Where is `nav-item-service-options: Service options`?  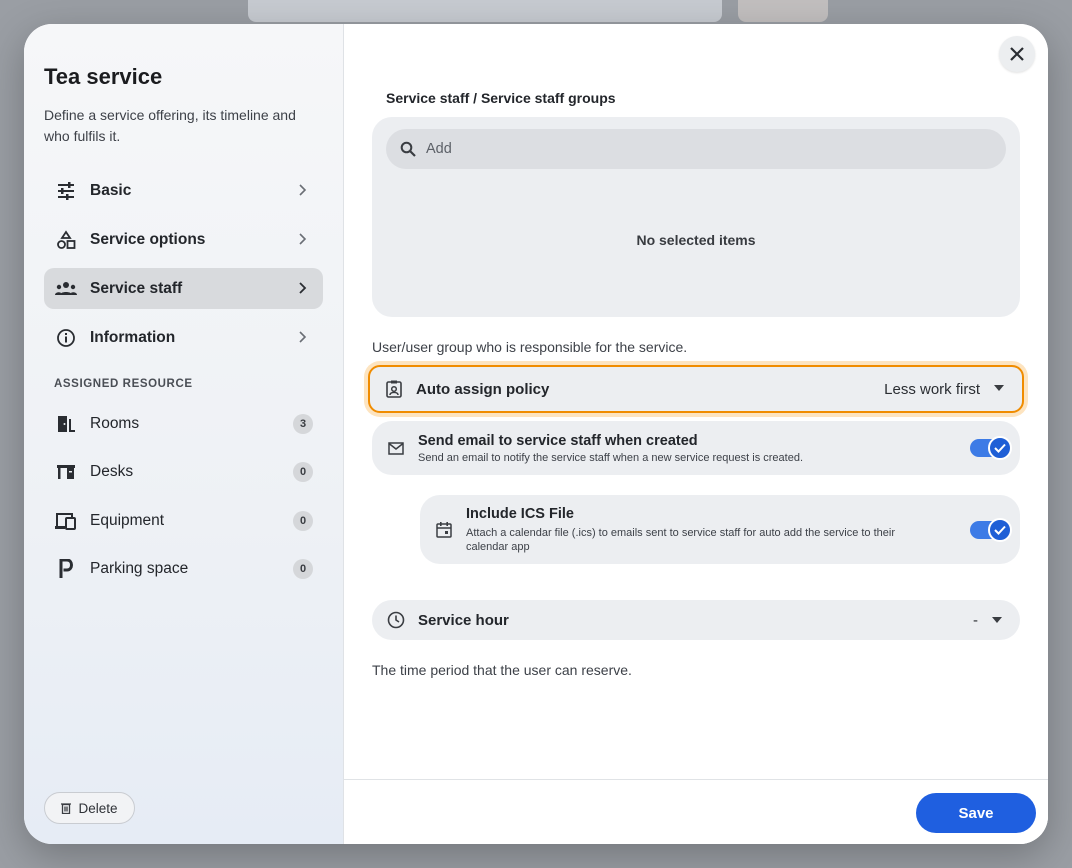
nav-item-service-options: Service options is located at coordinates (183, 239).